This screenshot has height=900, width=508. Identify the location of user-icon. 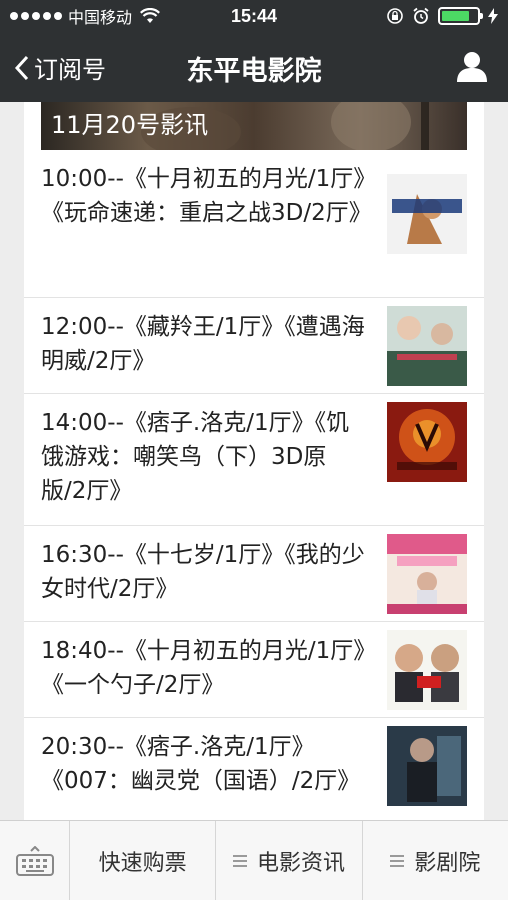
(472, 66).